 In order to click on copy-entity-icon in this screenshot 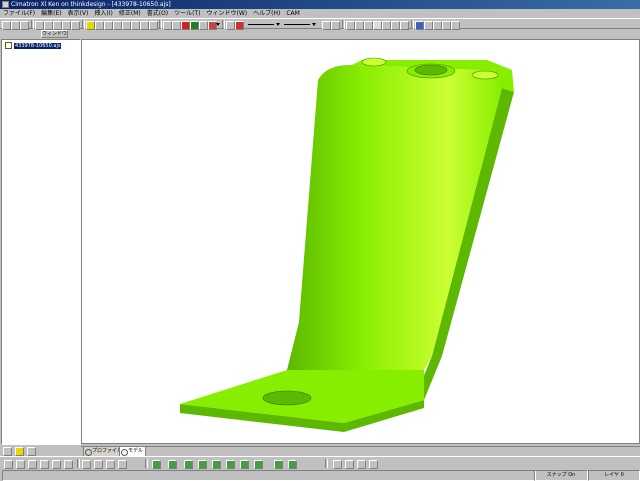, I will do `click(361, 464)`.